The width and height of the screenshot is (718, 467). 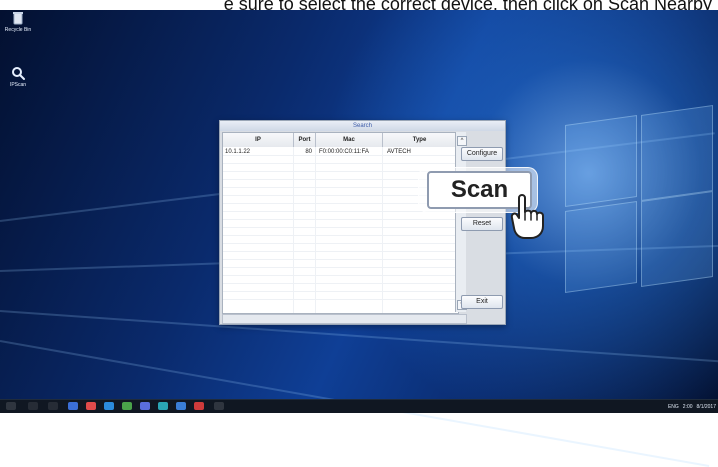 What do you see at coordinates (73, 406) in the screenshot?
I see `file-explorer-icon` at bounding box center [73, 406].